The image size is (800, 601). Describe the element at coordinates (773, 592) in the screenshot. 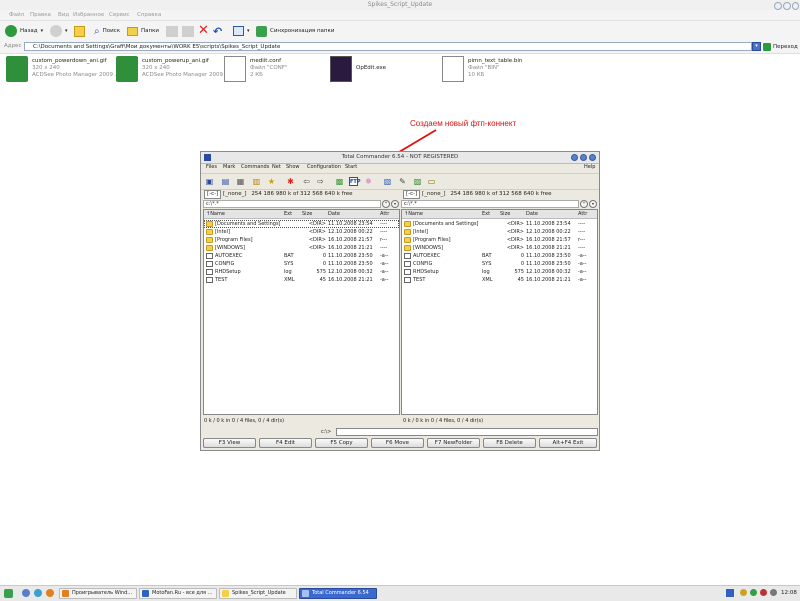

I see `volume-icon` at that location.